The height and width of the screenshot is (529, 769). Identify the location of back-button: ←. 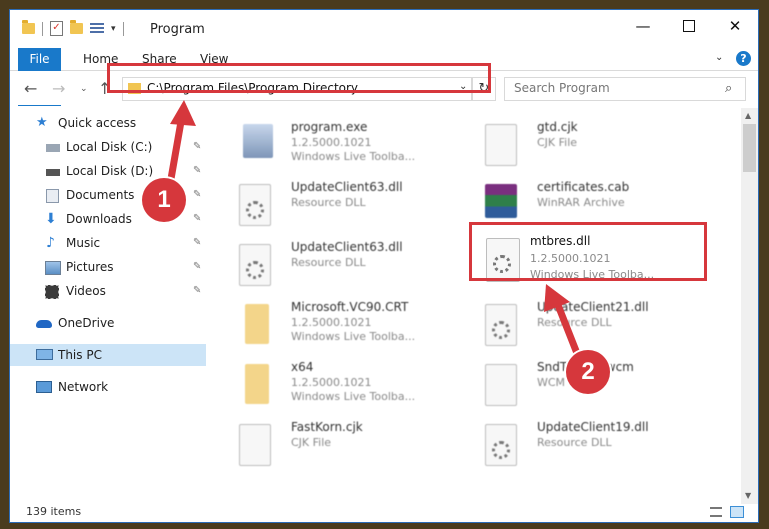
(30, 88).